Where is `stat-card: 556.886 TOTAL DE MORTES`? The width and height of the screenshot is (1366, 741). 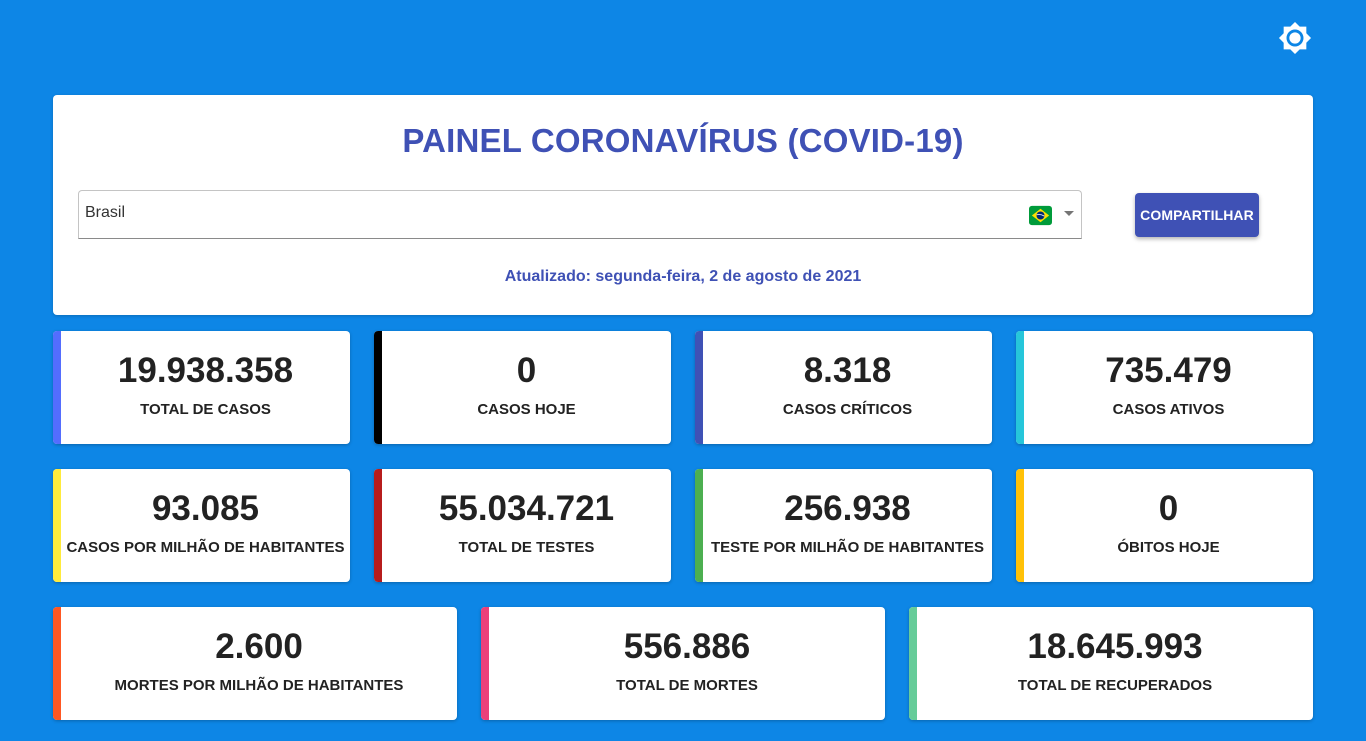 stat-card: 556.886 TOTAL DE MORTES is located at coordinates (683, 663).